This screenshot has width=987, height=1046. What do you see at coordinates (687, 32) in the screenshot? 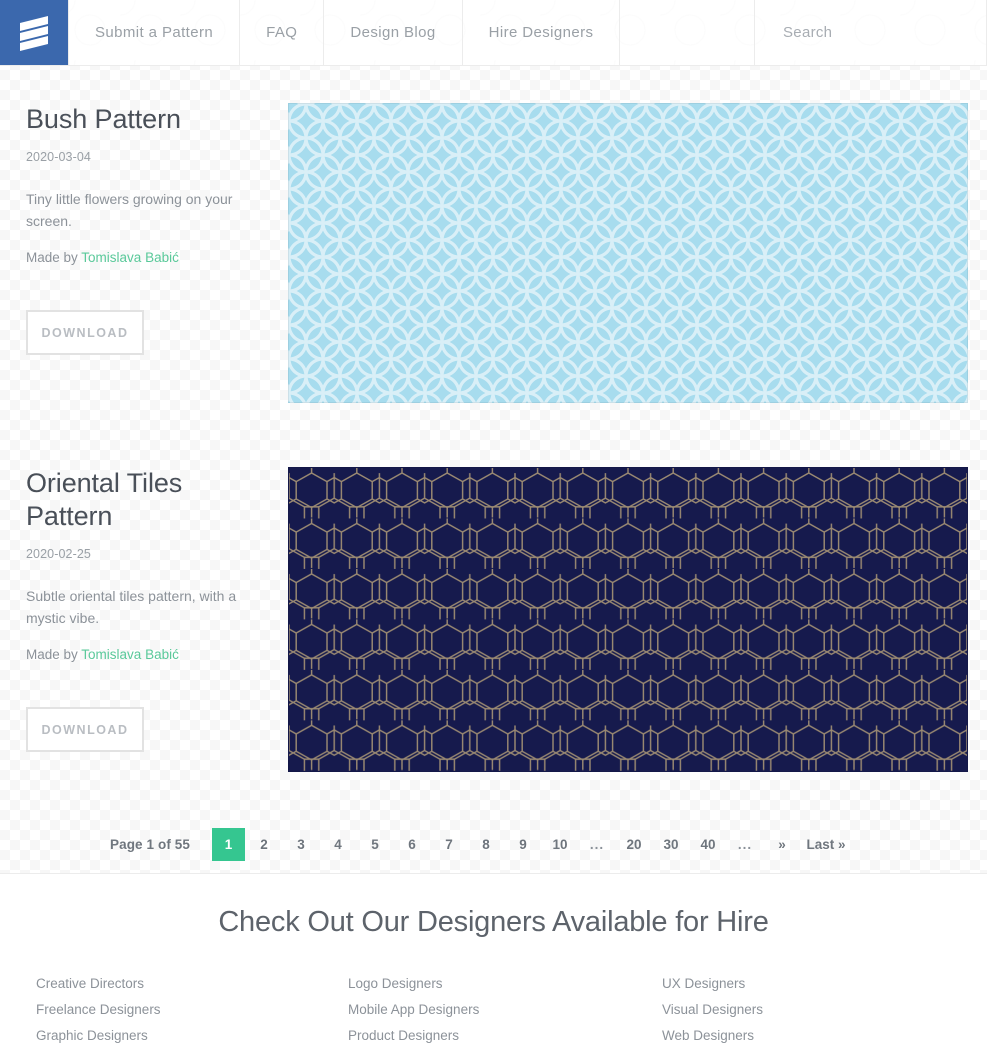
I see `nav-spacer` at bounding box center [687, 32].